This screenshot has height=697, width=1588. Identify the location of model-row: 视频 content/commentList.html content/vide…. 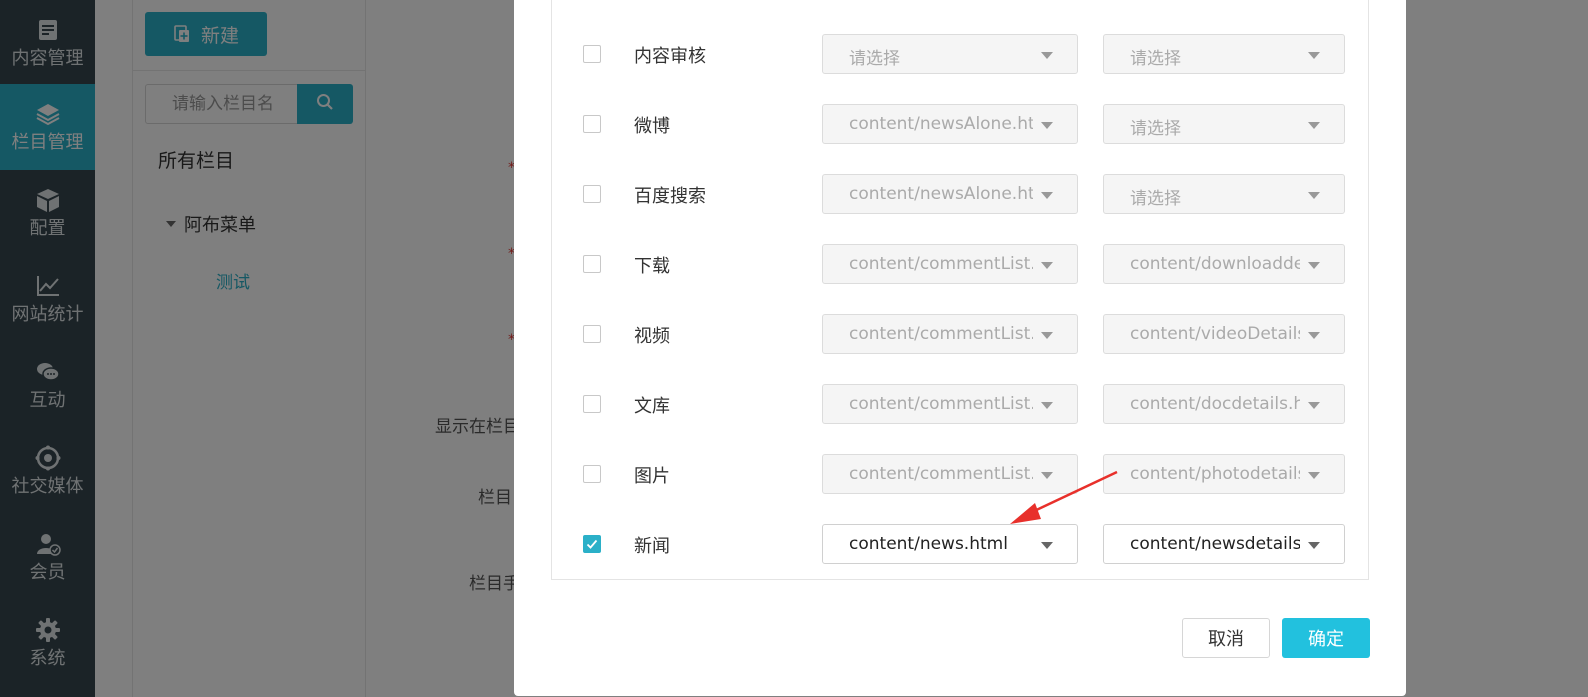
(794, 334).